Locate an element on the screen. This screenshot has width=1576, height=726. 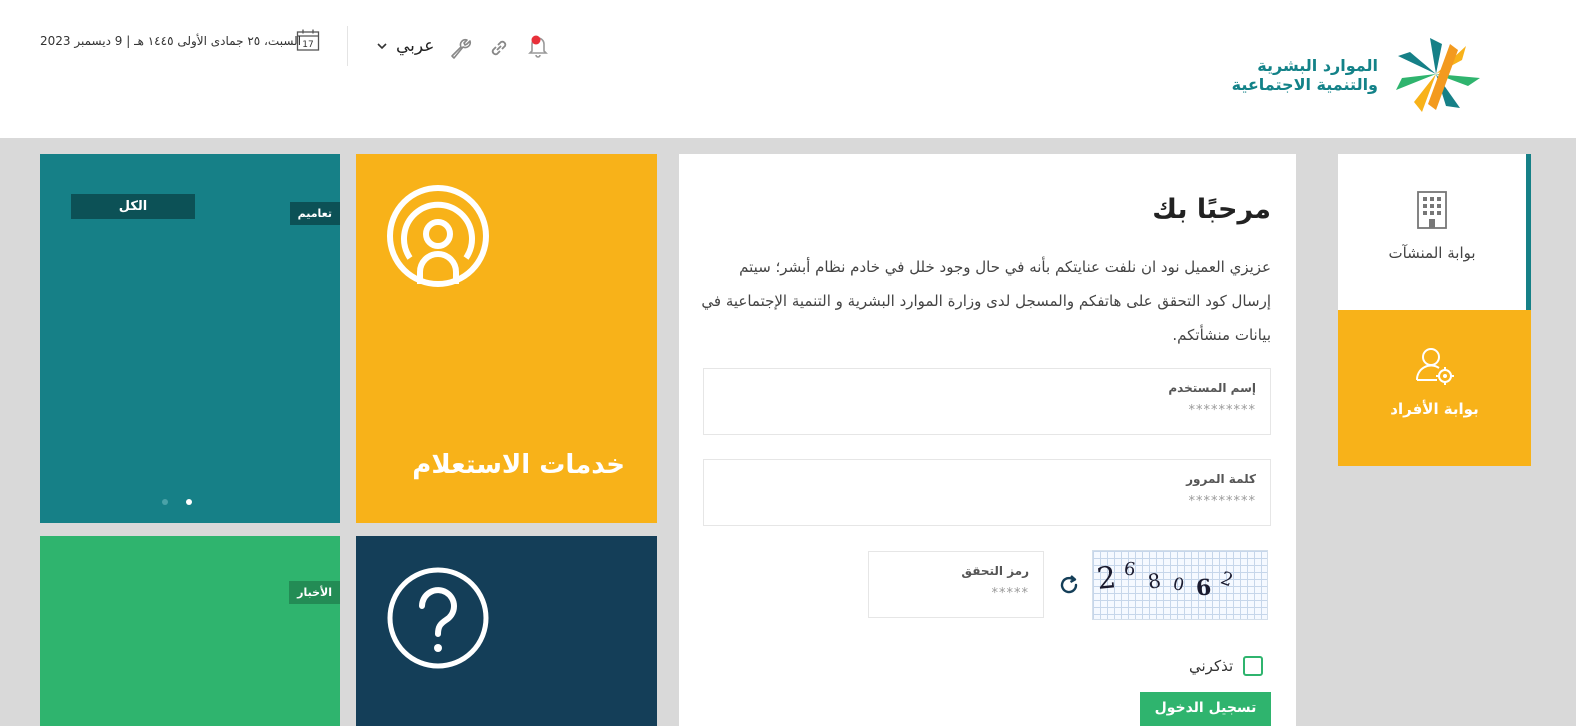
captcha-label: رمز التحقق is located at coordinates (995, 571).